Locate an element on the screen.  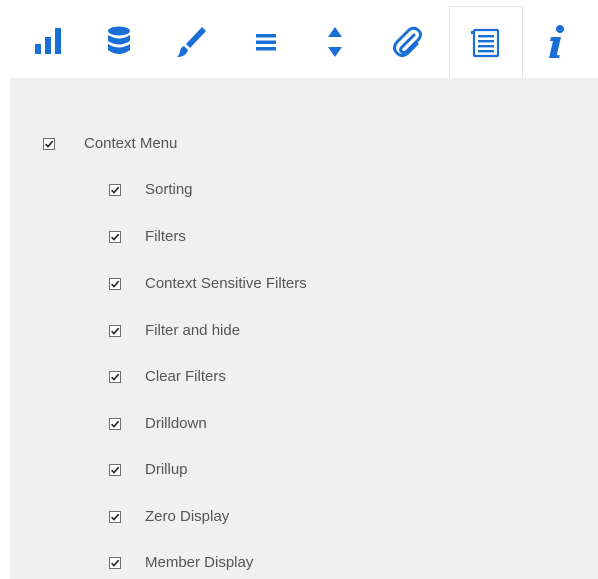
option-member-display: Member Display is located at coordinates (181, 563).